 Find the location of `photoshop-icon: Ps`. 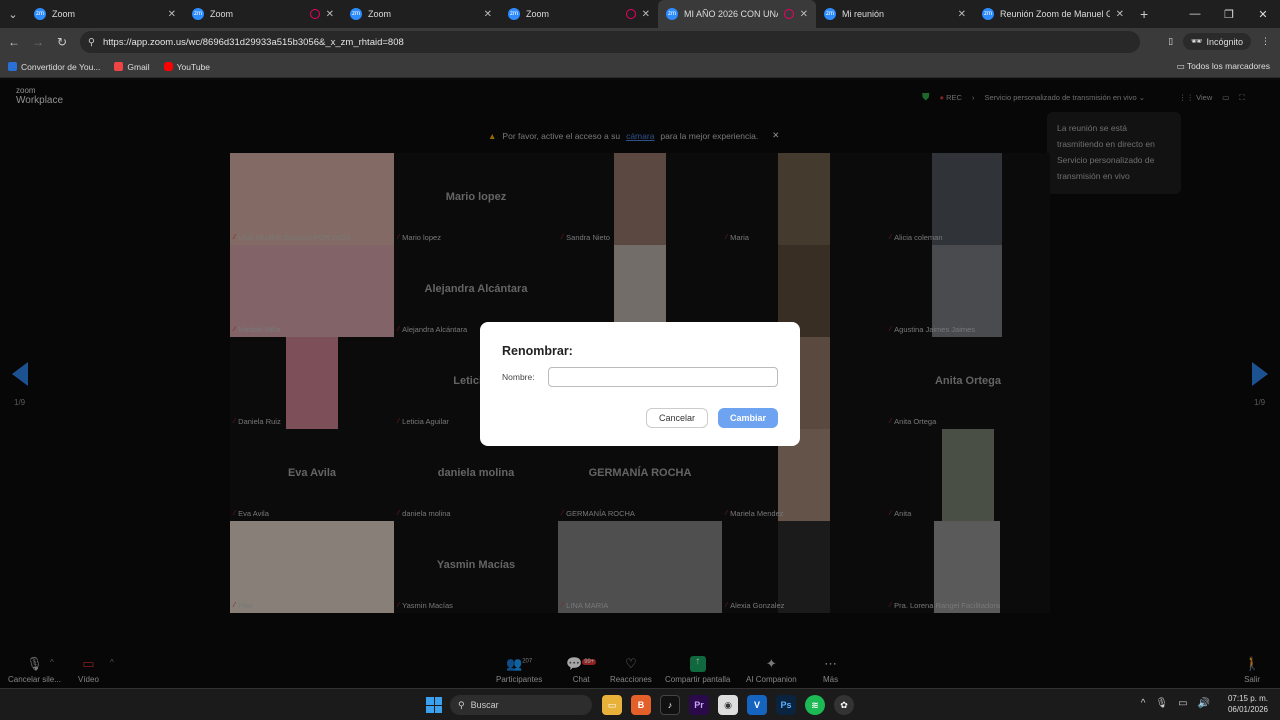

photoshop-icon: Ps is located at coordinates (786, 705).